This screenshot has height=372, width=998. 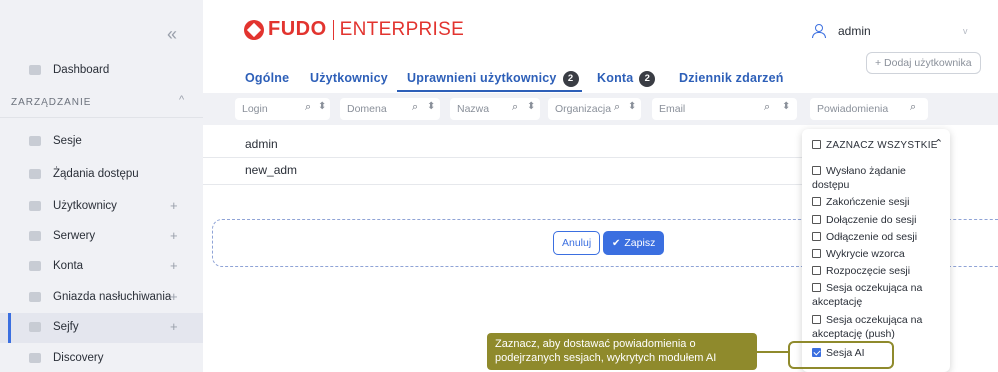 What do you see at coordinates (871, 220) in the screenshot?
I see `option-label: Dołączenie do sesji` at bounding box center [871, 220].